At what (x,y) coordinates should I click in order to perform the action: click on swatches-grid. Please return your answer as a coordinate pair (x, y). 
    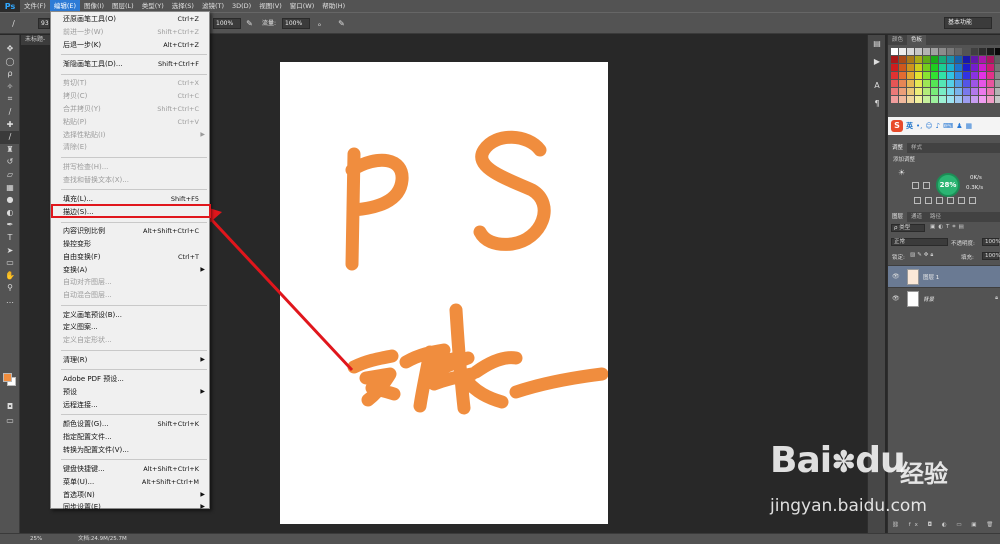
    Looking at the image, I should click on (945, 77).